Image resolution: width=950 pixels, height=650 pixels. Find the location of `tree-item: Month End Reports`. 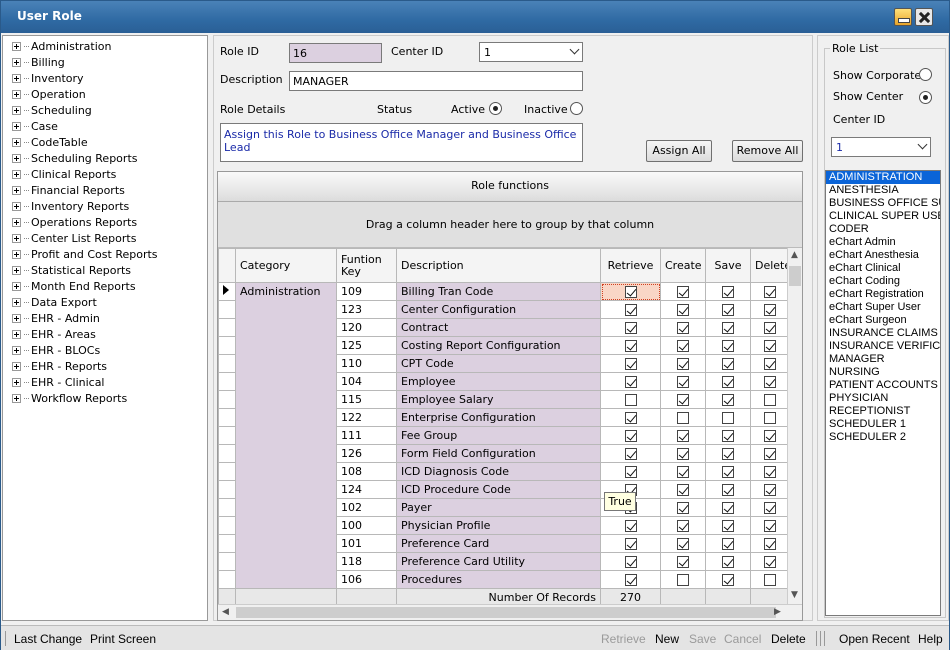

tree-item: Month End Reports is located at coordinates (74, 286).